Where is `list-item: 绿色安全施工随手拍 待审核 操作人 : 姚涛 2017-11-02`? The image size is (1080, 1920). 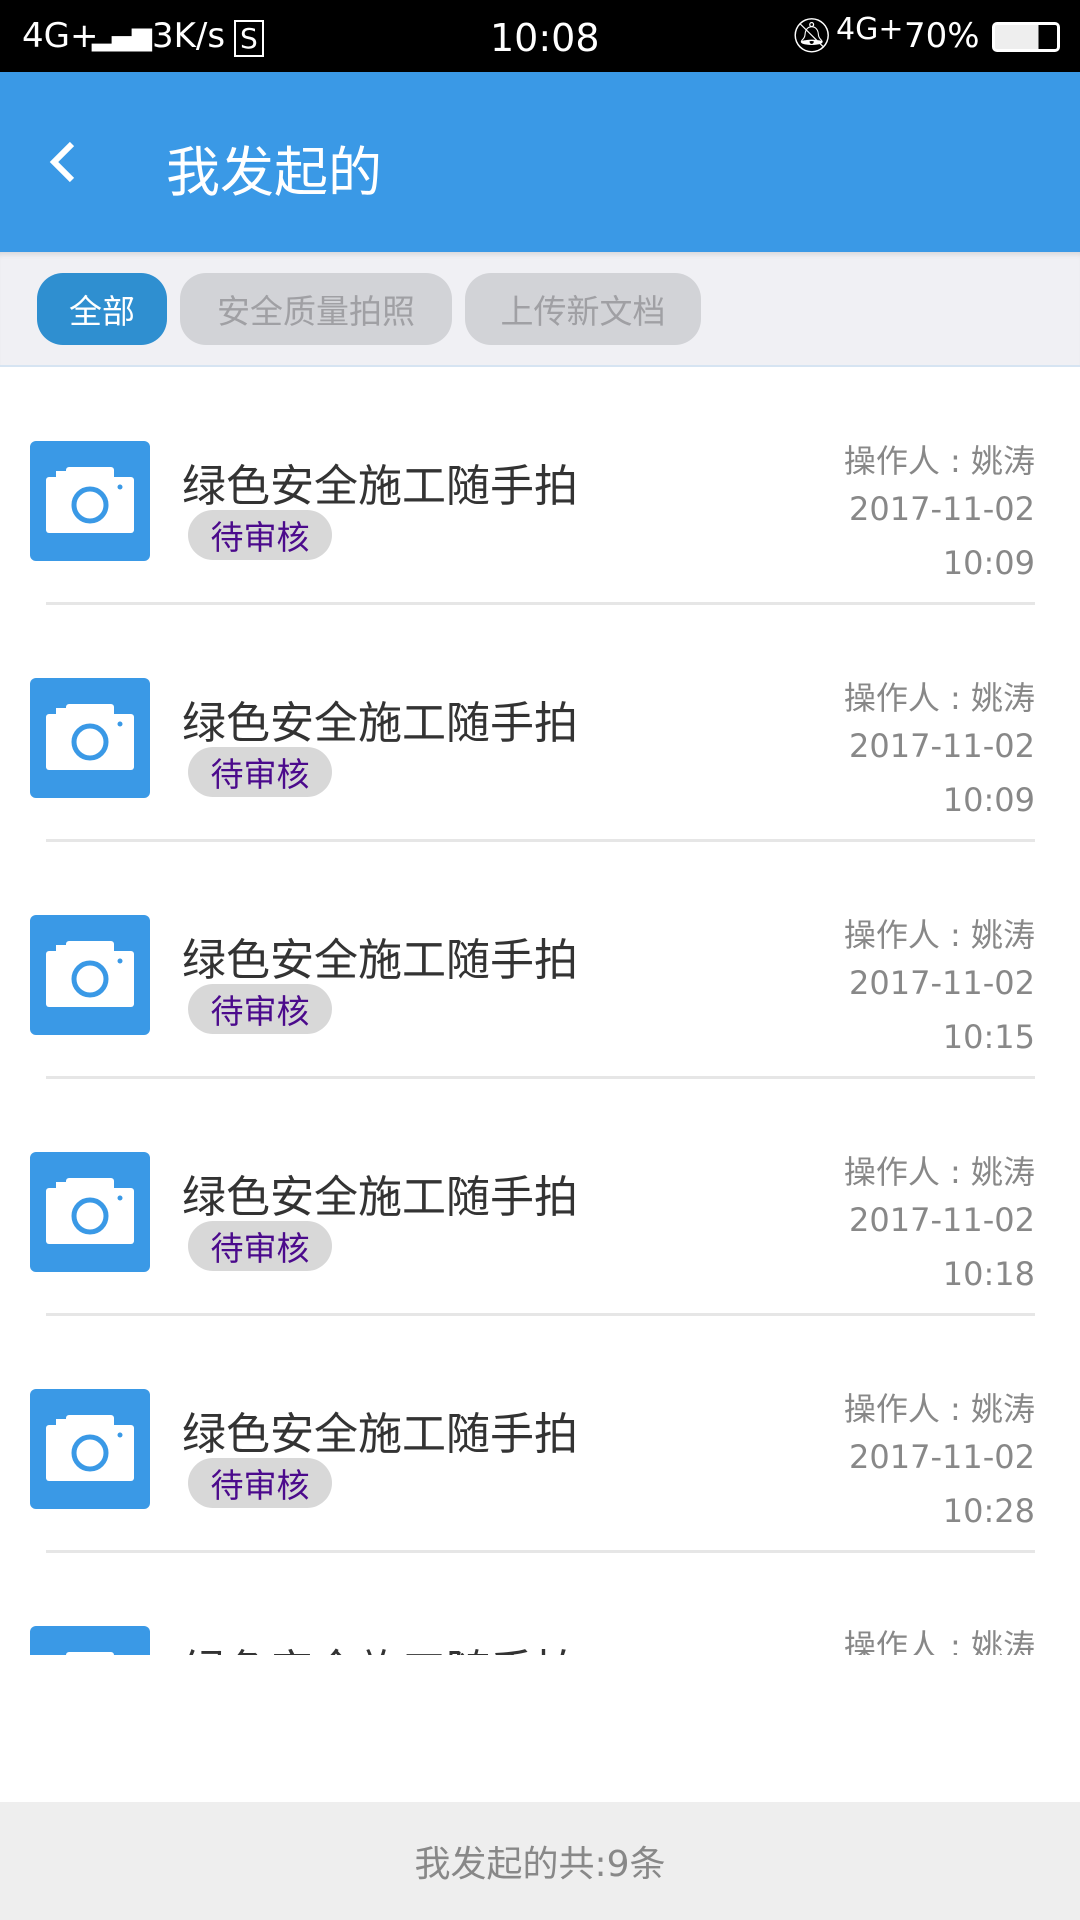
list-item: 绿色安全施工随手拍 待审核 操作人 : 姚涛 2017-11-02 is located at coordinates (540, 1604).